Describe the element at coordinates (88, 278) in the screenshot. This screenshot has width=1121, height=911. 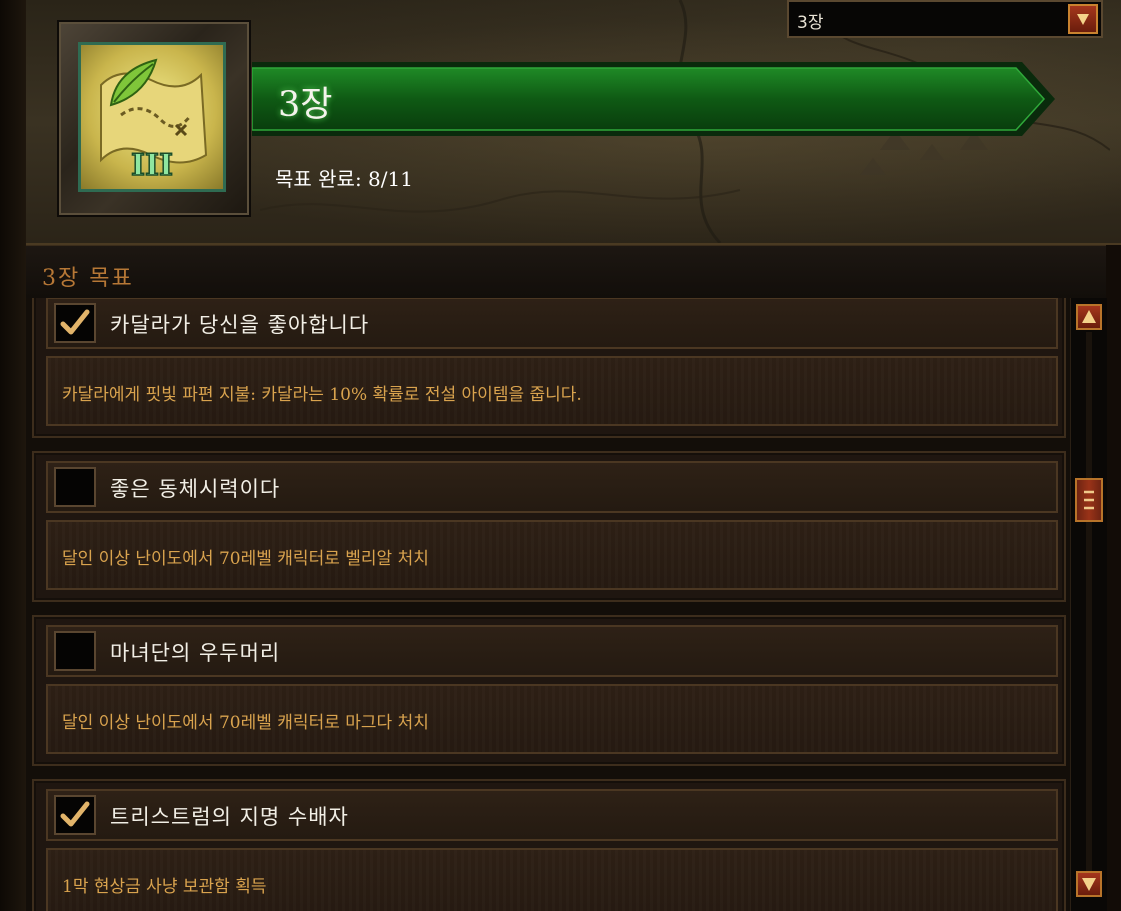
I see `section-title: 3장 목표` at that location.